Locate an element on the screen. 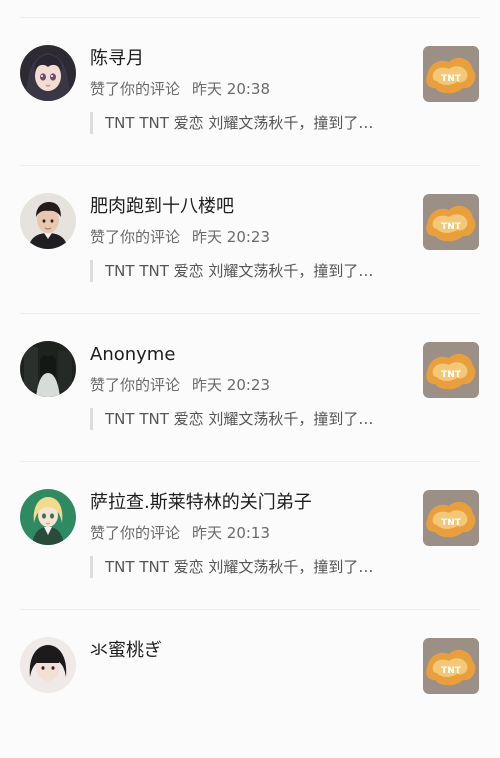 The width and height of the screenshot is (500, 758). timestamp: 昨天 20:38 is located at coordinates (231, 89).